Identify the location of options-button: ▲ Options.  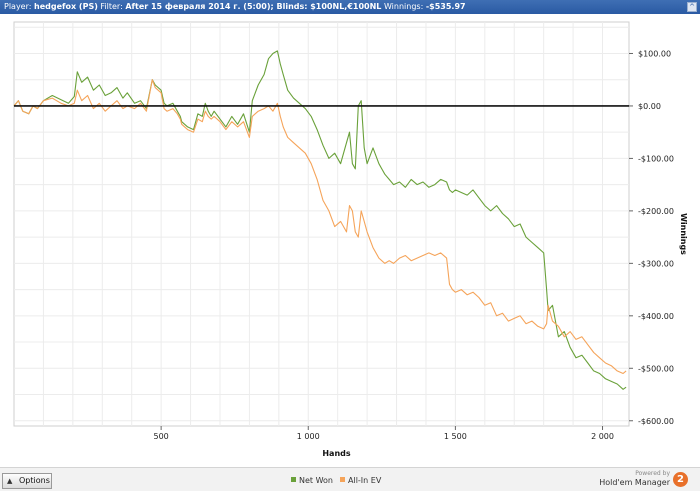
(27, 481).